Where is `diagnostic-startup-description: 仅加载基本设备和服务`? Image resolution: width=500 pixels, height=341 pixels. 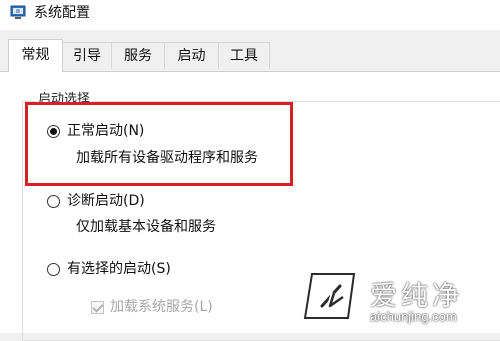
diagnostic-startup-description: 仅加载基本设备和服务 is located at coordinates (146, 227).